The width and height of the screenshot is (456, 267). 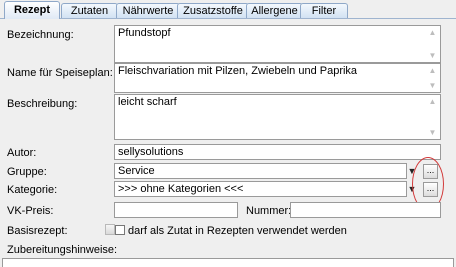 I want to click on bezeichnung-value: Pfundstopf, so click(x=144, y=33).